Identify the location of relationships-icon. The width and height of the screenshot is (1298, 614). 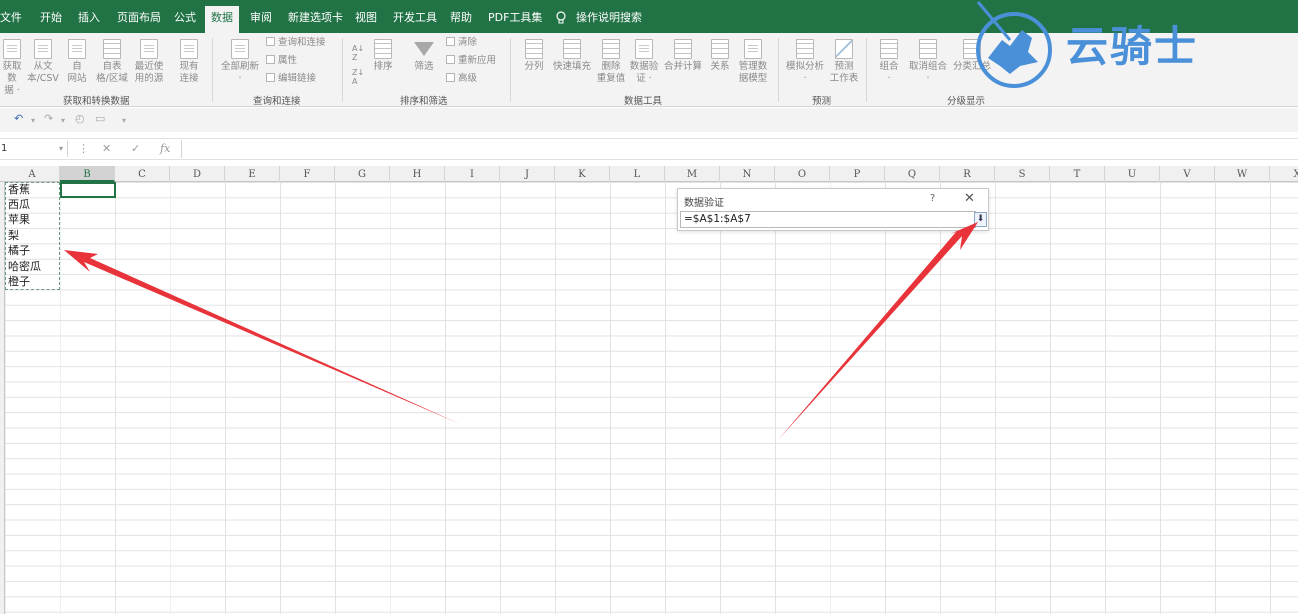
(720, 49).